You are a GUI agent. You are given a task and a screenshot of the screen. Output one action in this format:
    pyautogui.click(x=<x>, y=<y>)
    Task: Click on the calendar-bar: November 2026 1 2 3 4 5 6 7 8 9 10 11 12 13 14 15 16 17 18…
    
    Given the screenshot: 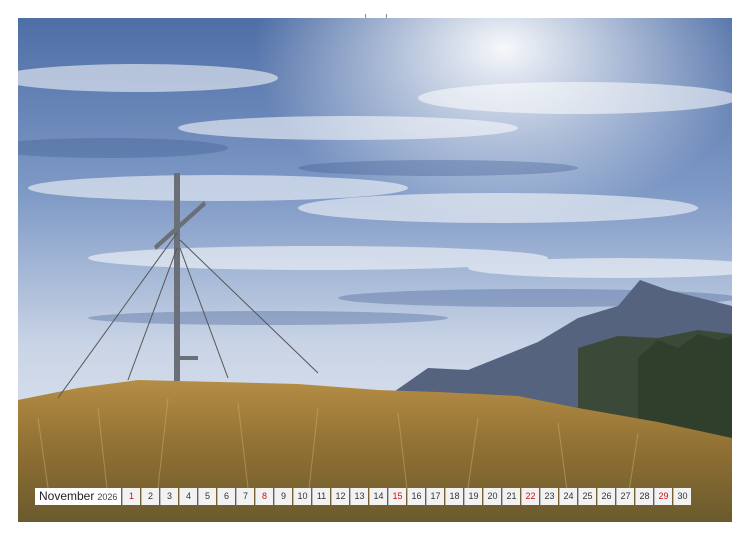 What is the action you would take?
    pyautogui.click(x=363, y=496)
    